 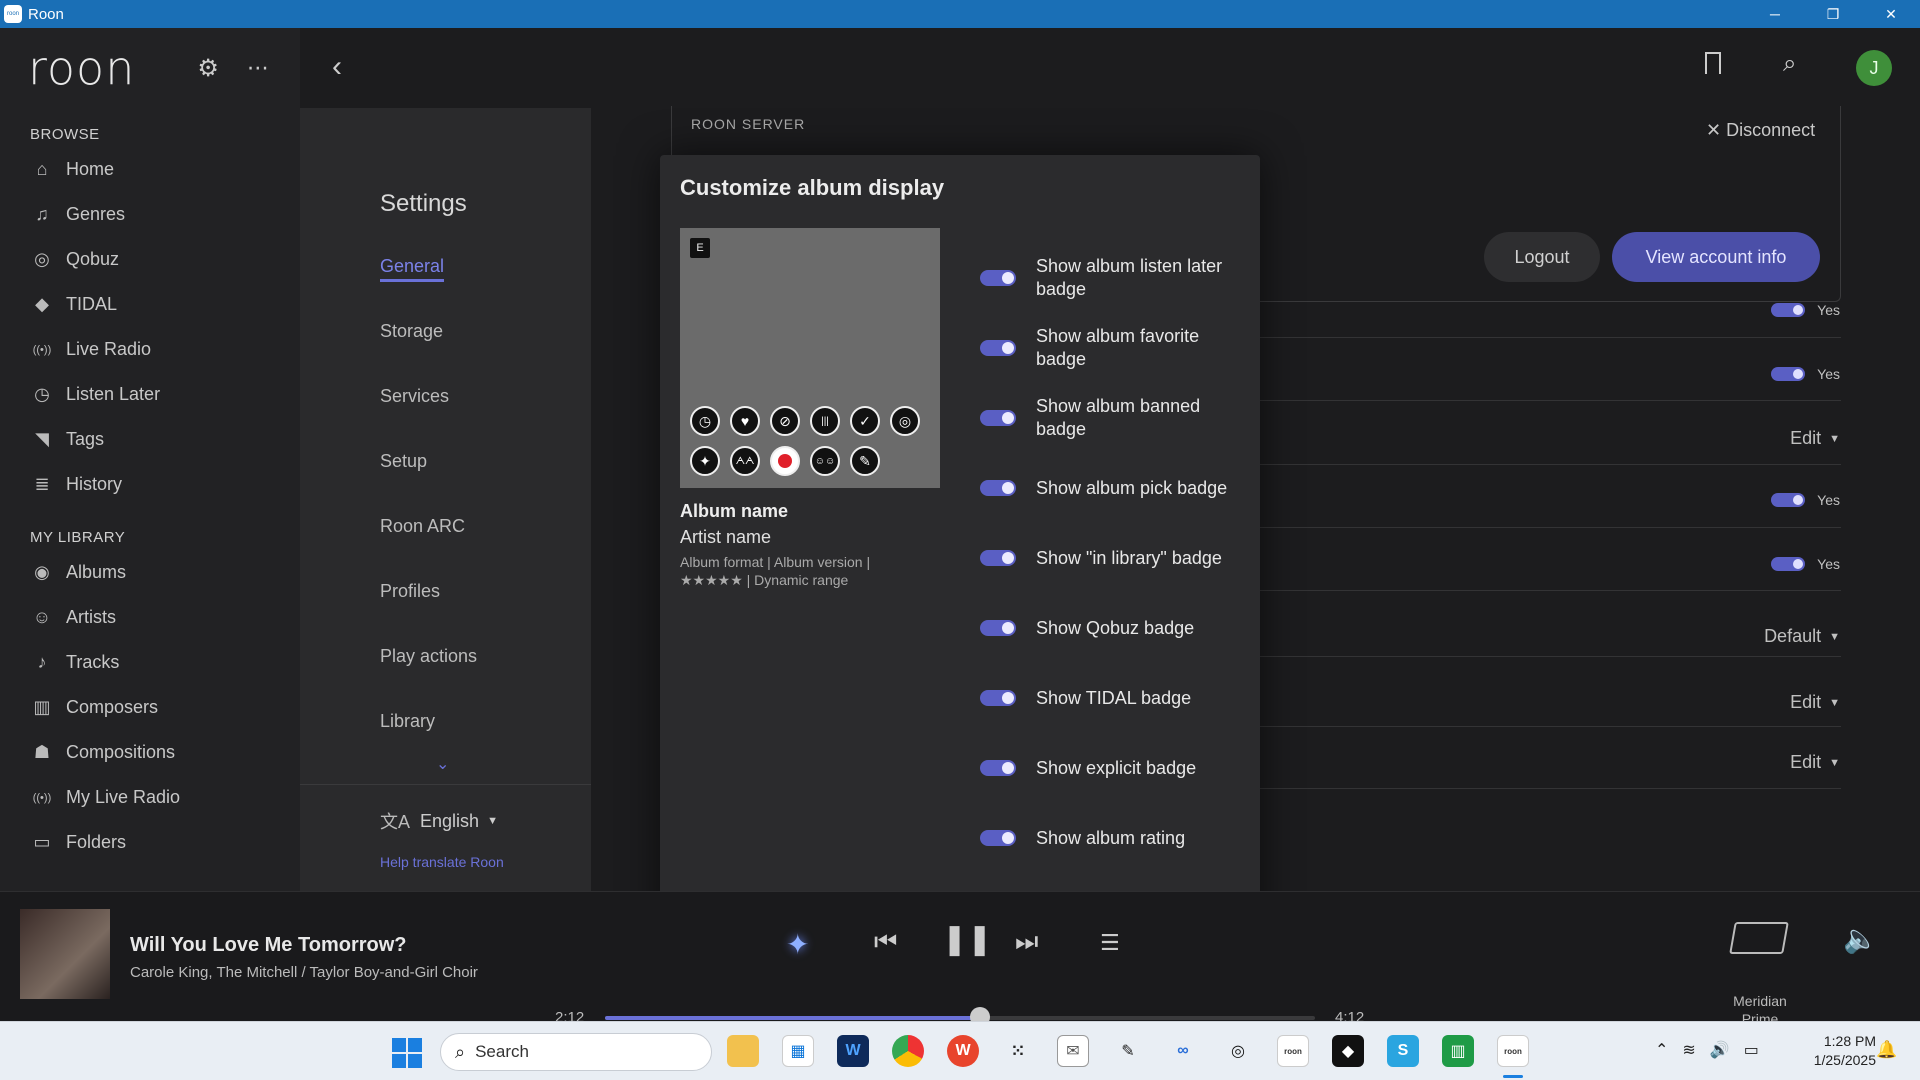 I want to click on file-explorer-icon, so click(x=743, y=1051).